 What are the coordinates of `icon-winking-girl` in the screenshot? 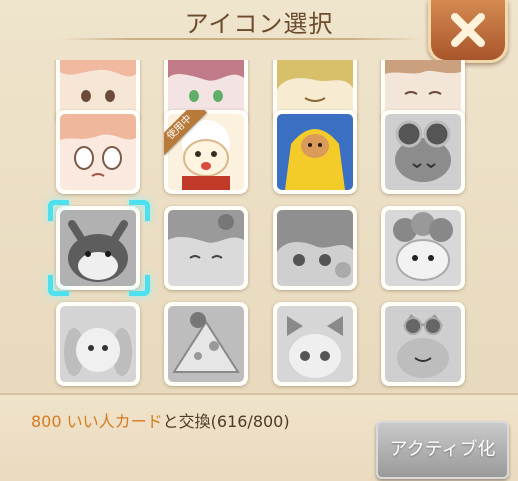 It's located at (206, 248).